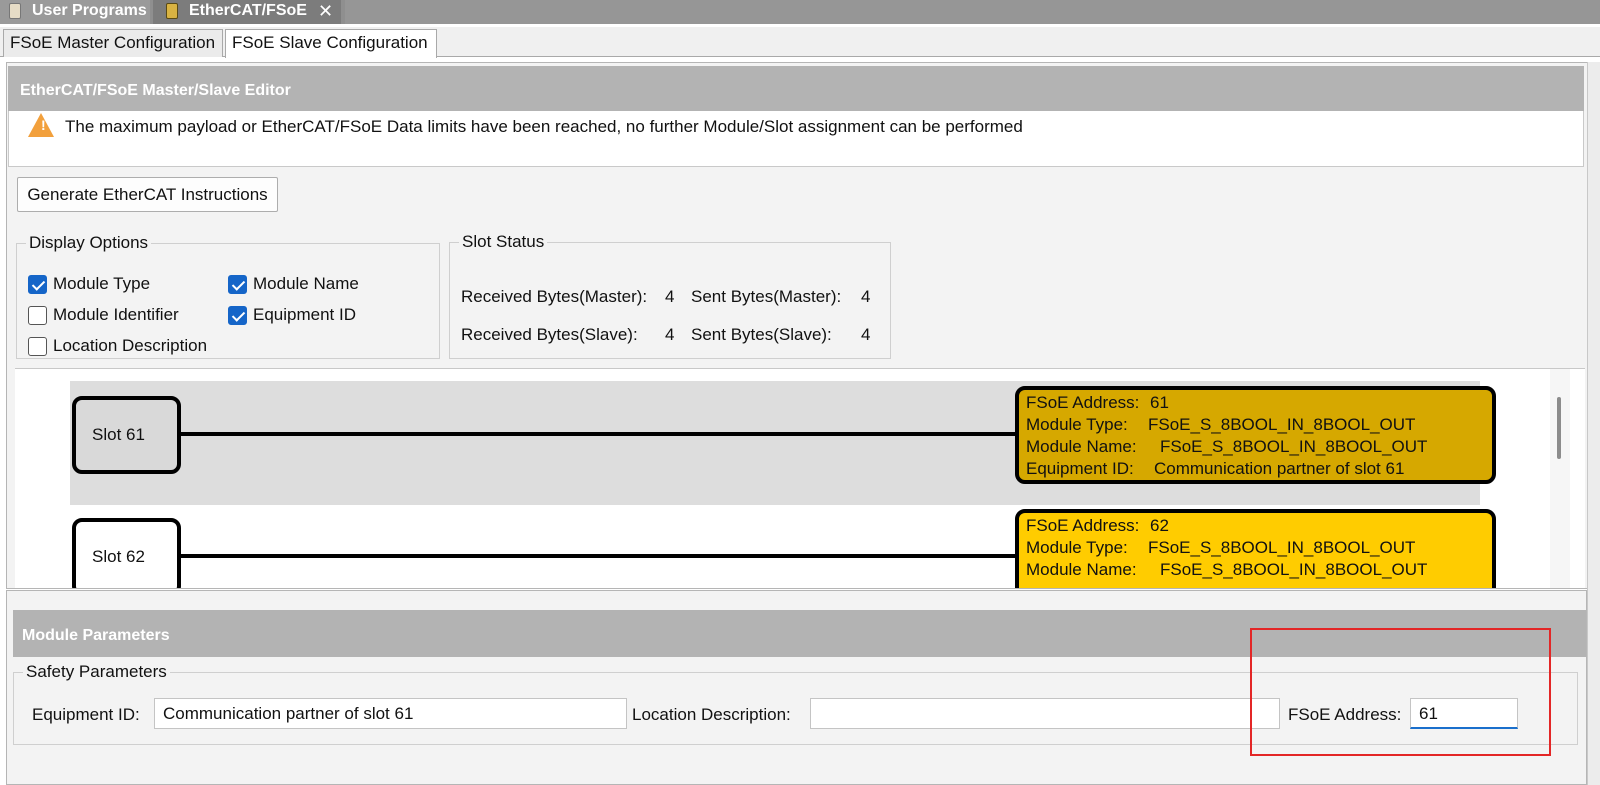 The height and width of the screenshot is (785, 1600). What do you see at coordinates (390, 713) in the screenshot?
I see `equipment-id-input: Communication partner of slot 61` at bounding box center [390, 713].